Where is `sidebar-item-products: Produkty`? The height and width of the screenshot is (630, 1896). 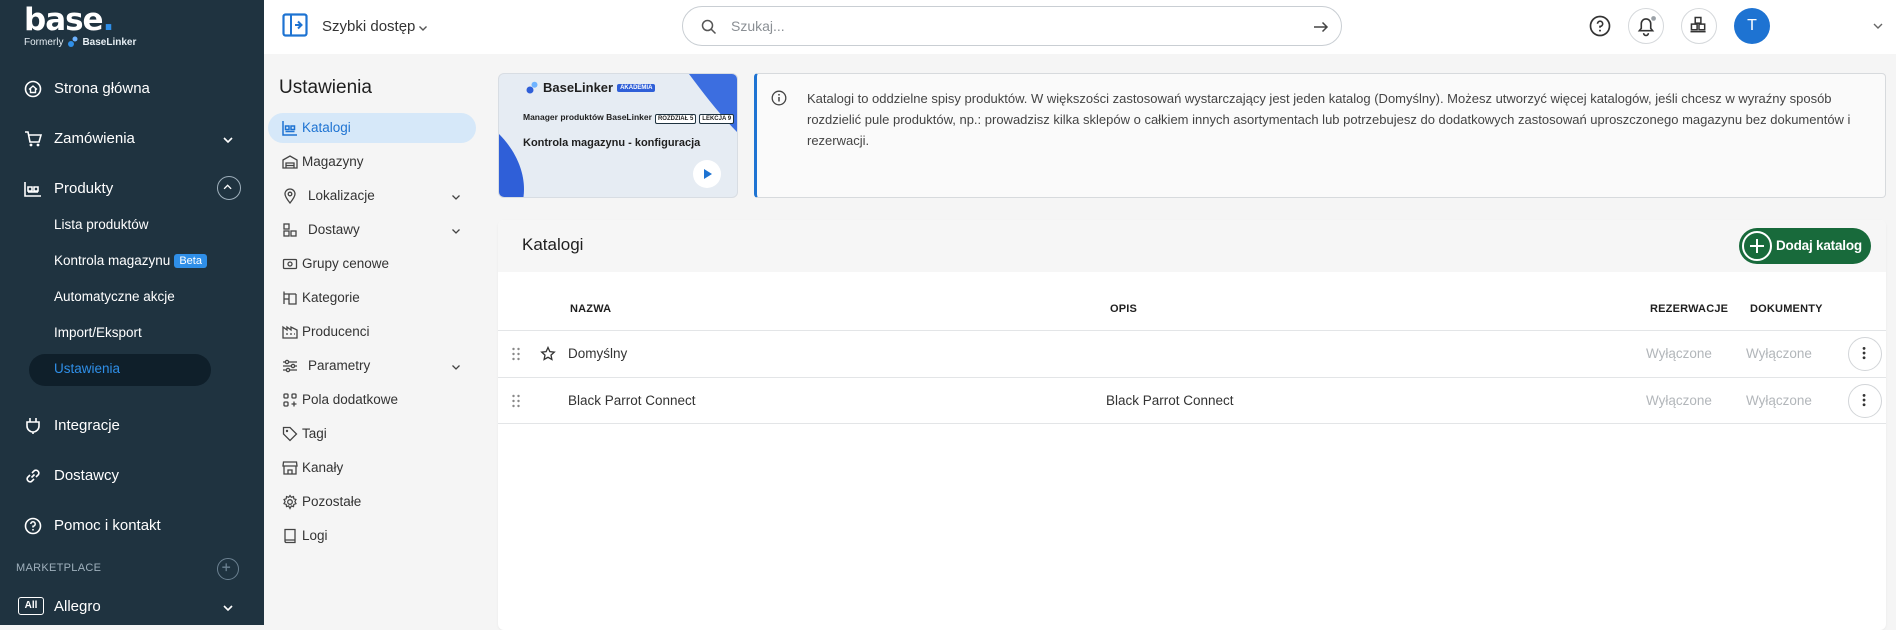 sidebar-item-products: Produkty is located at coordinates (132, 188).